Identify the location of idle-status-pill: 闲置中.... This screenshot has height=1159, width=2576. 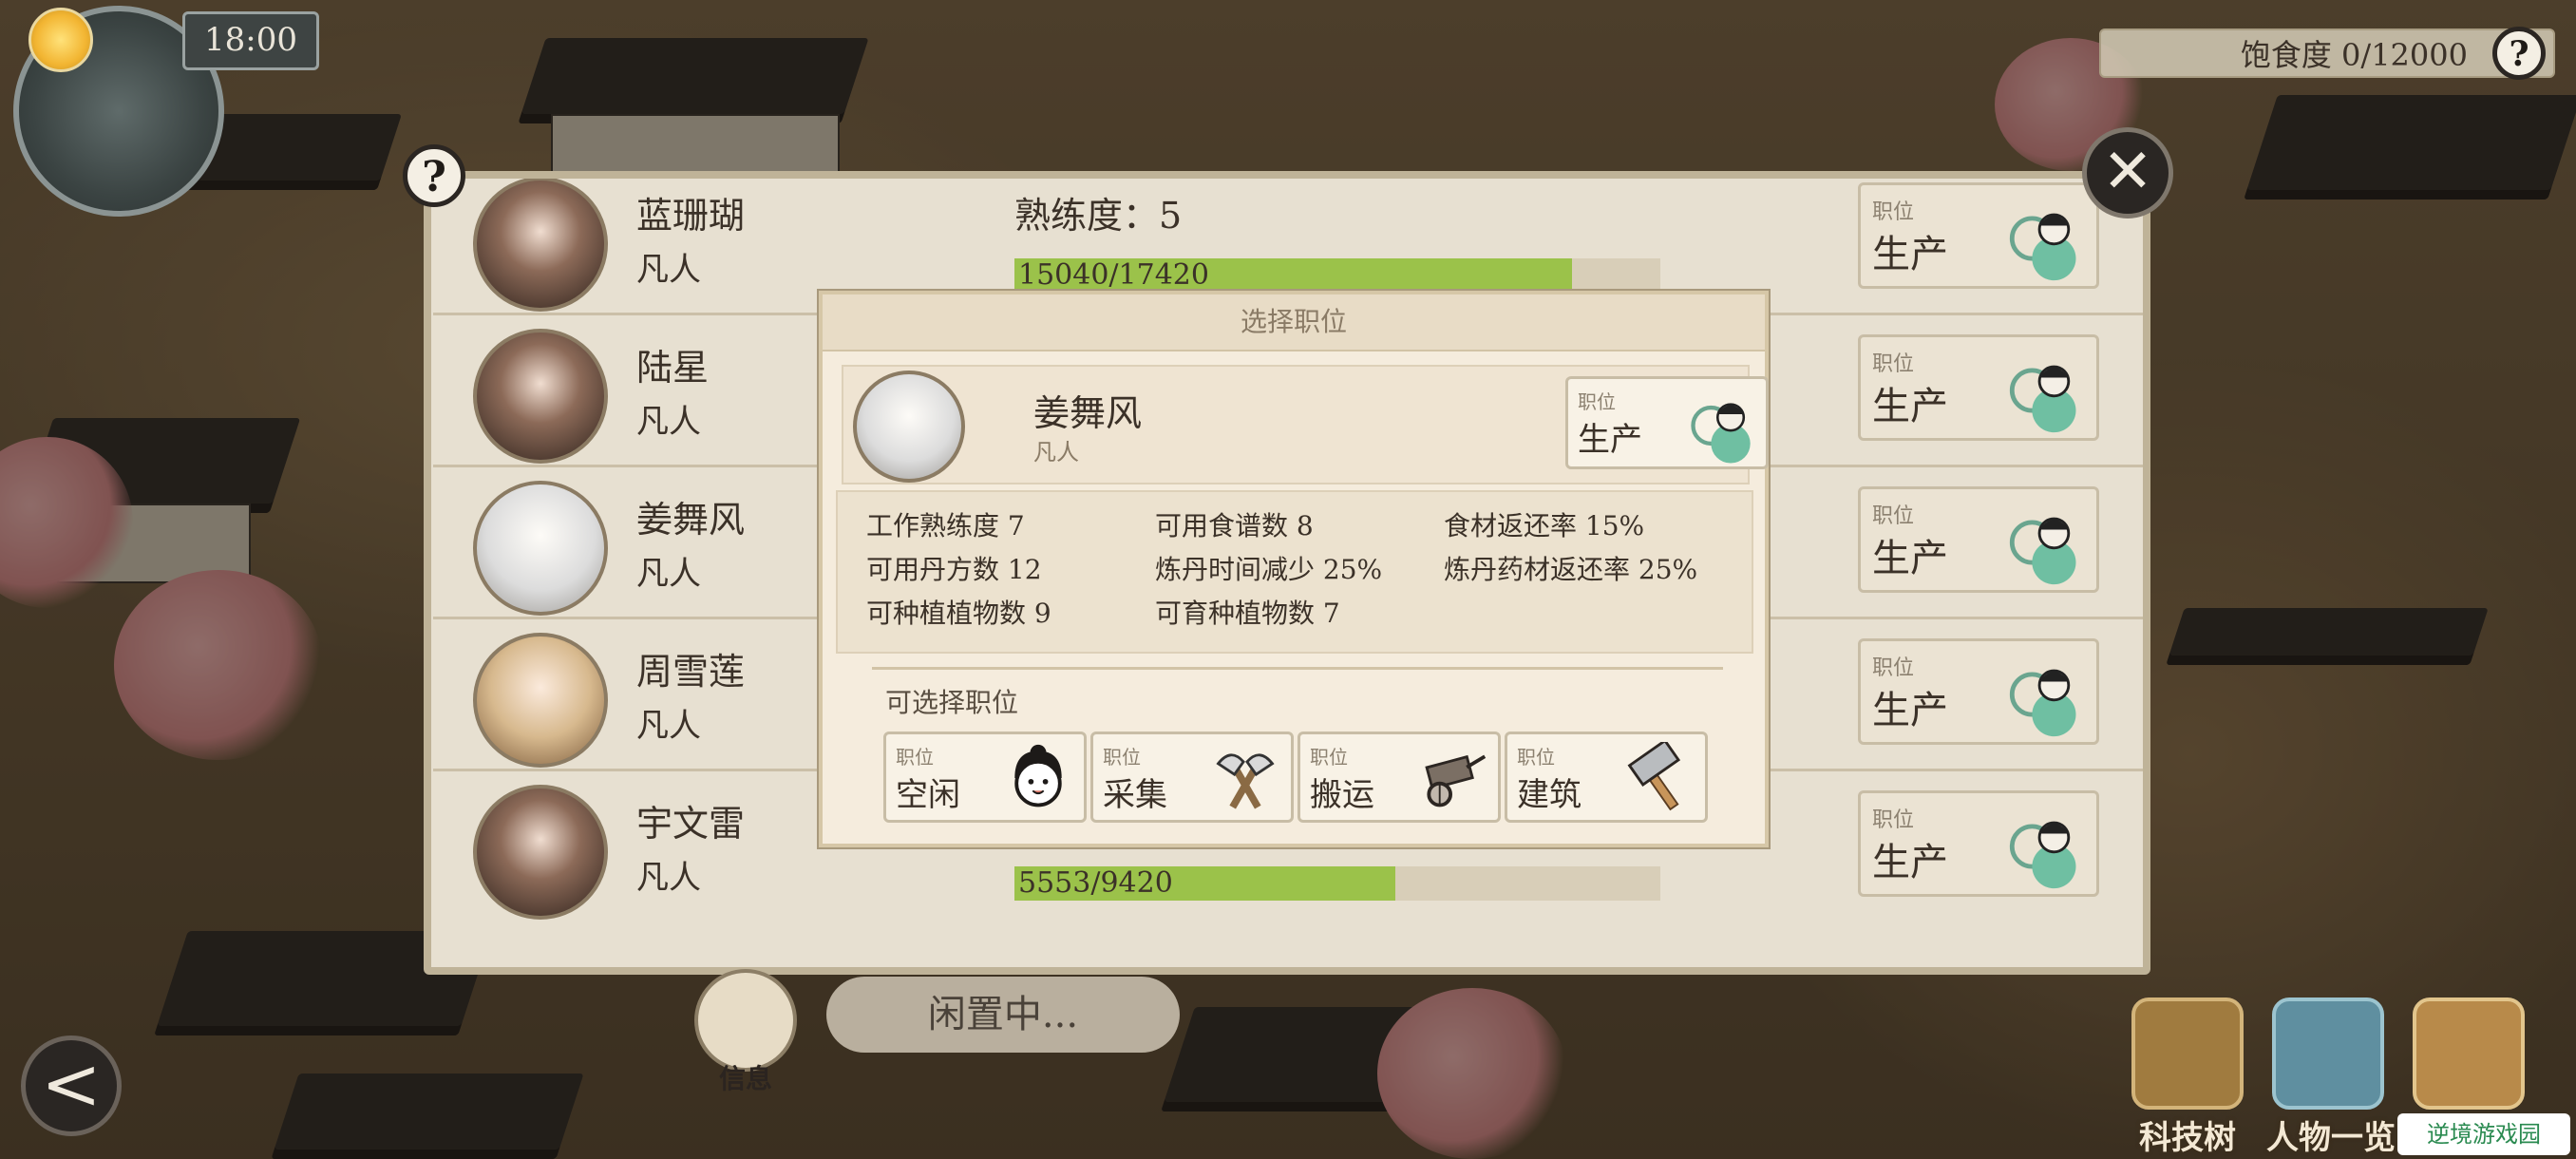
(1003, 1015).